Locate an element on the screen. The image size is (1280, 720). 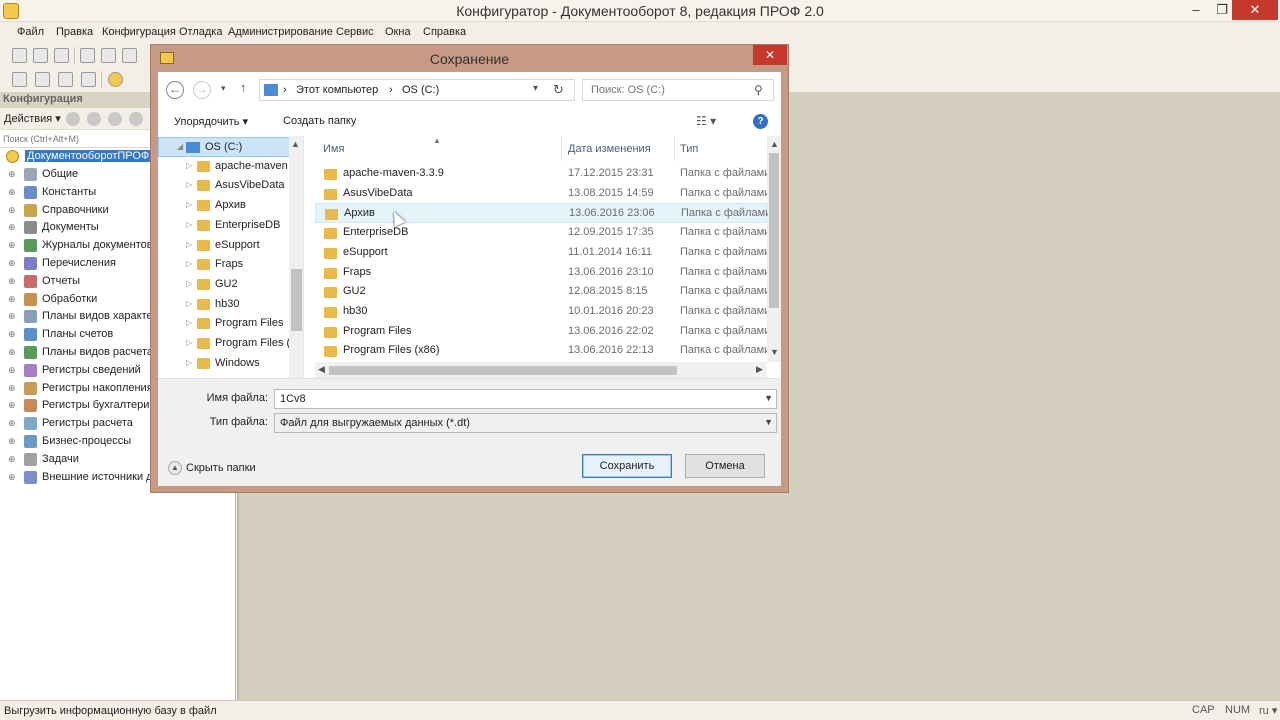
file-row: Архив 13.06.2016 23:06 Папка с файлами is located at coordinates (541, 213).